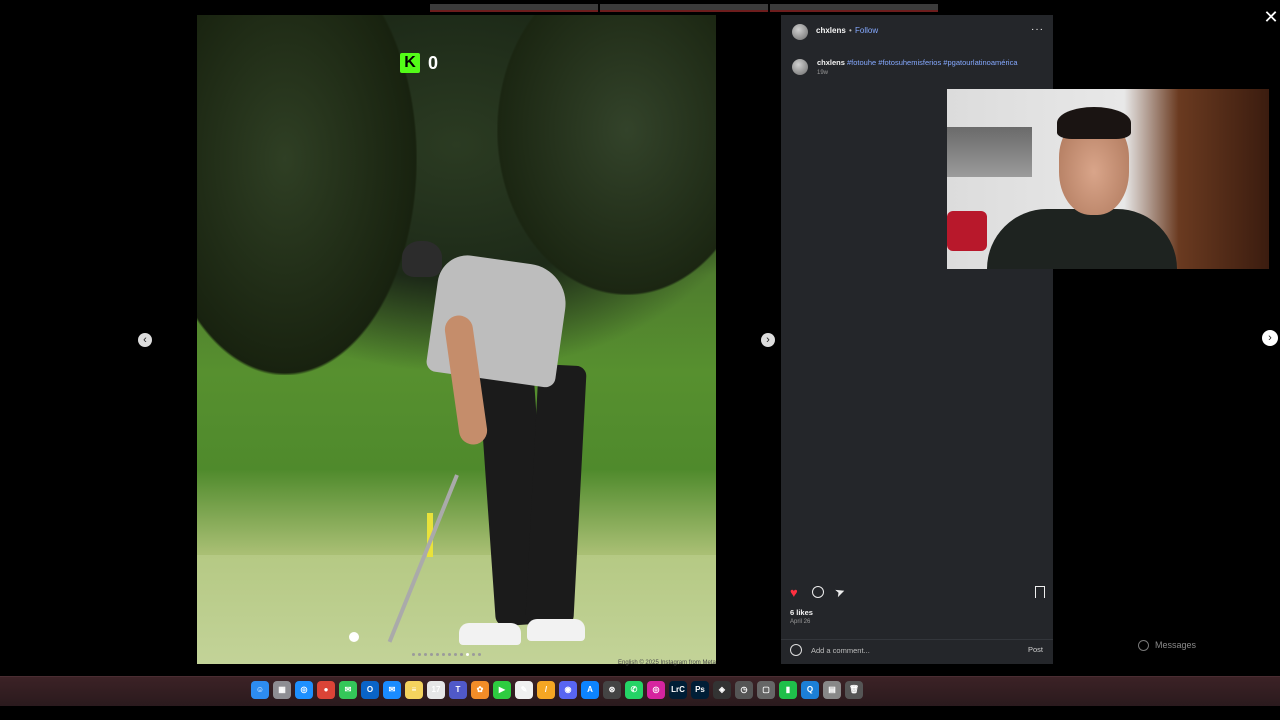 The image size is (1280, 720). I want to click on post-author-username: chxlens, so click(831, 30).